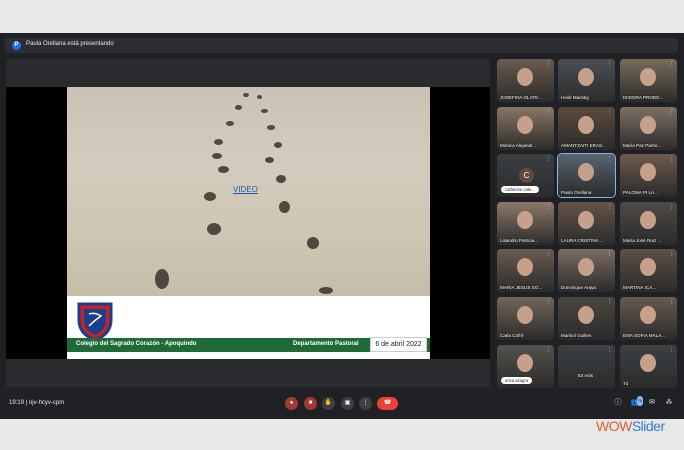  I want to click on participant-tile: ⋮ erica azagra, so click(525, 366).